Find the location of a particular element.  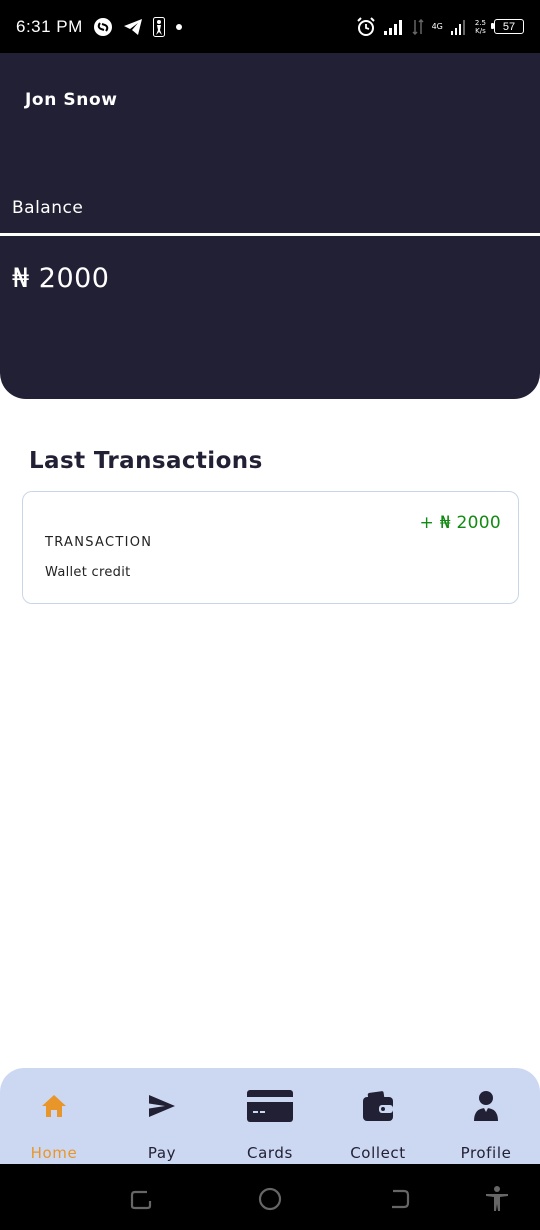

telegram-icon is located at coordinates (133, 27).